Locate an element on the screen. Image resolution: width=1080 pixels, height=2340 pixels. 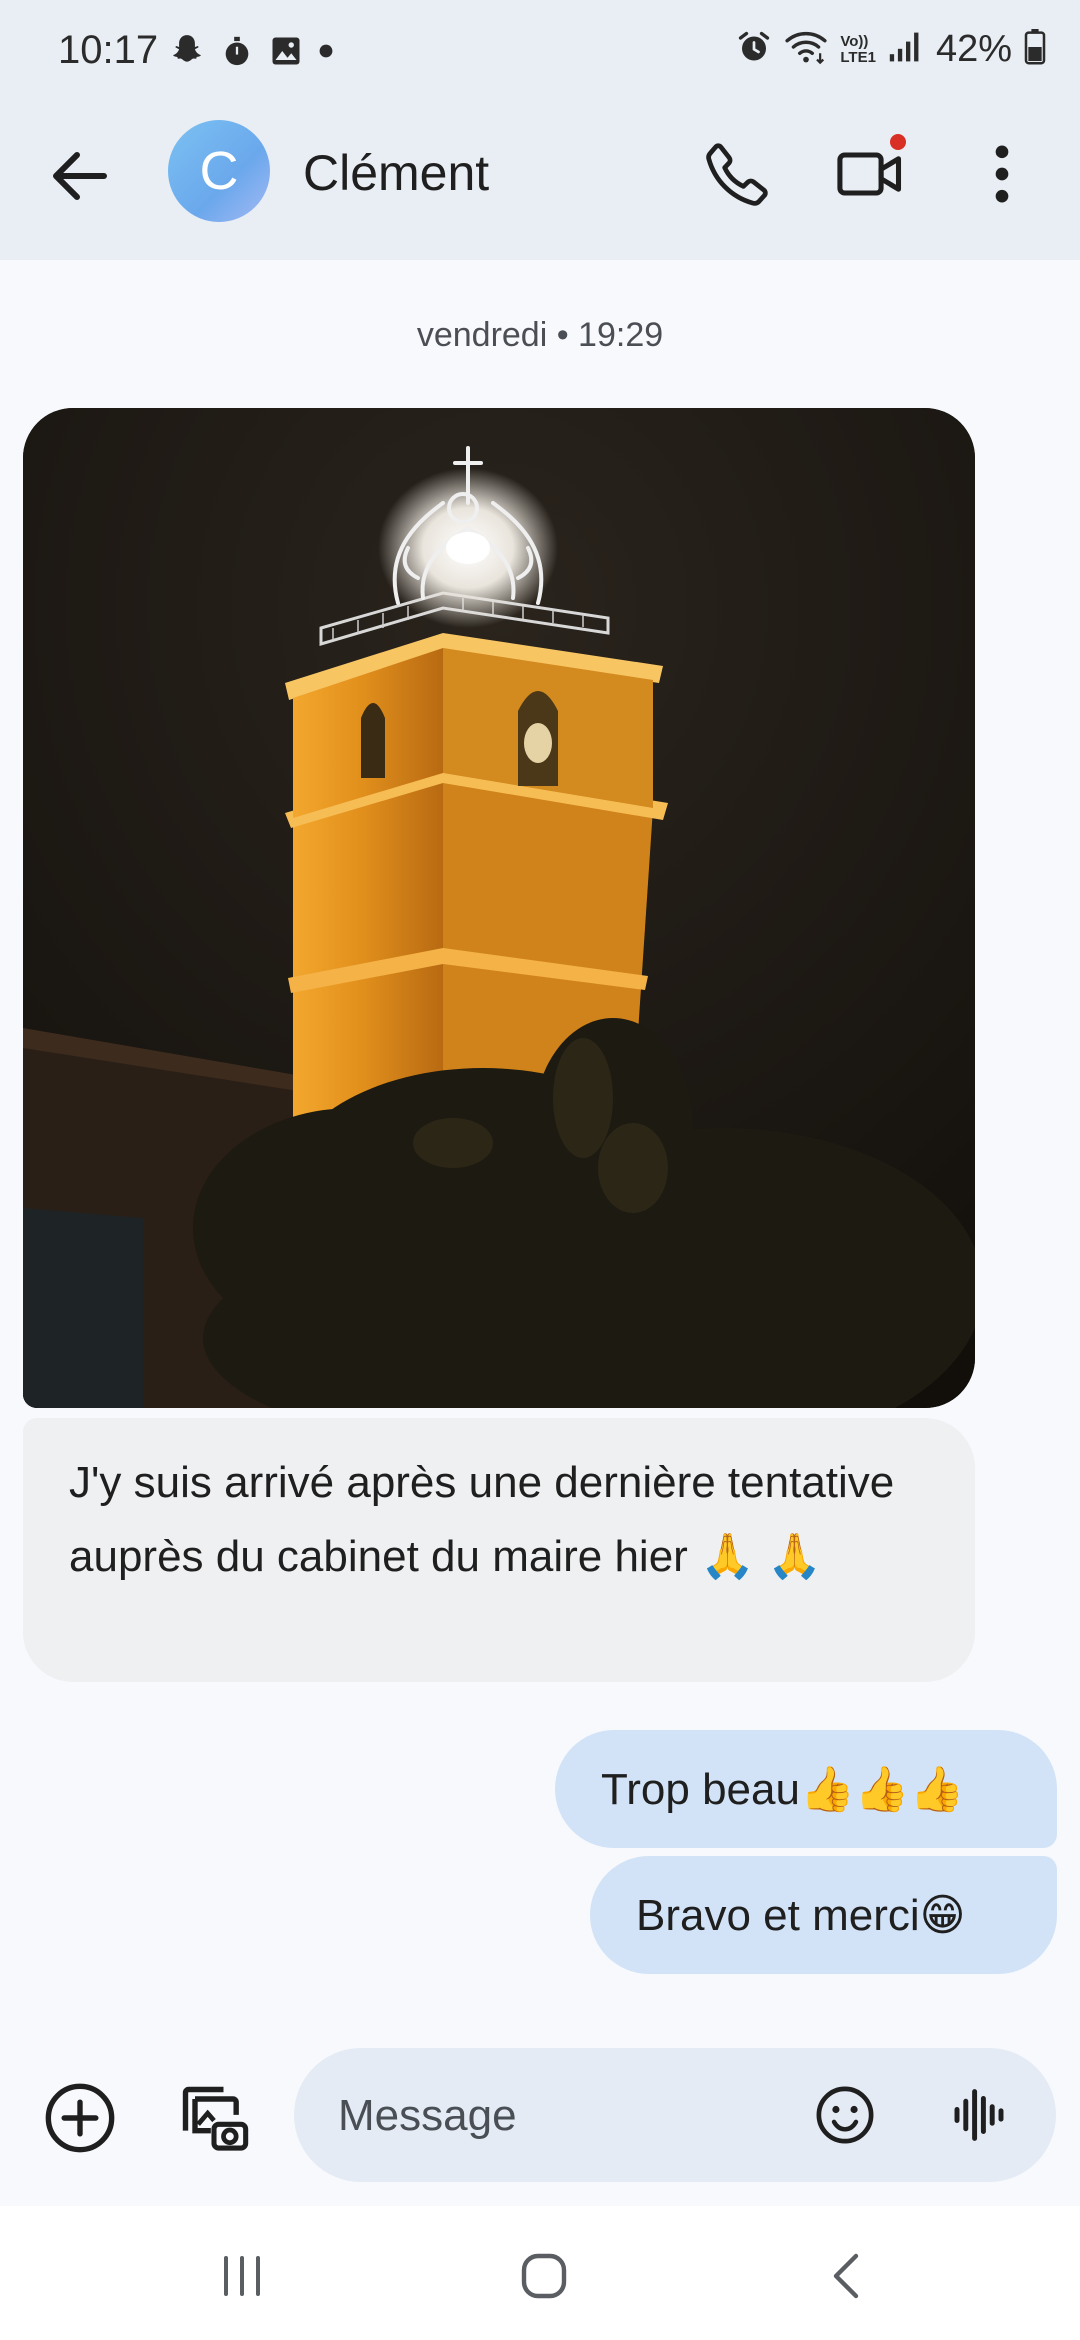
recent-apps-button is located at coordinates (242, 2276).